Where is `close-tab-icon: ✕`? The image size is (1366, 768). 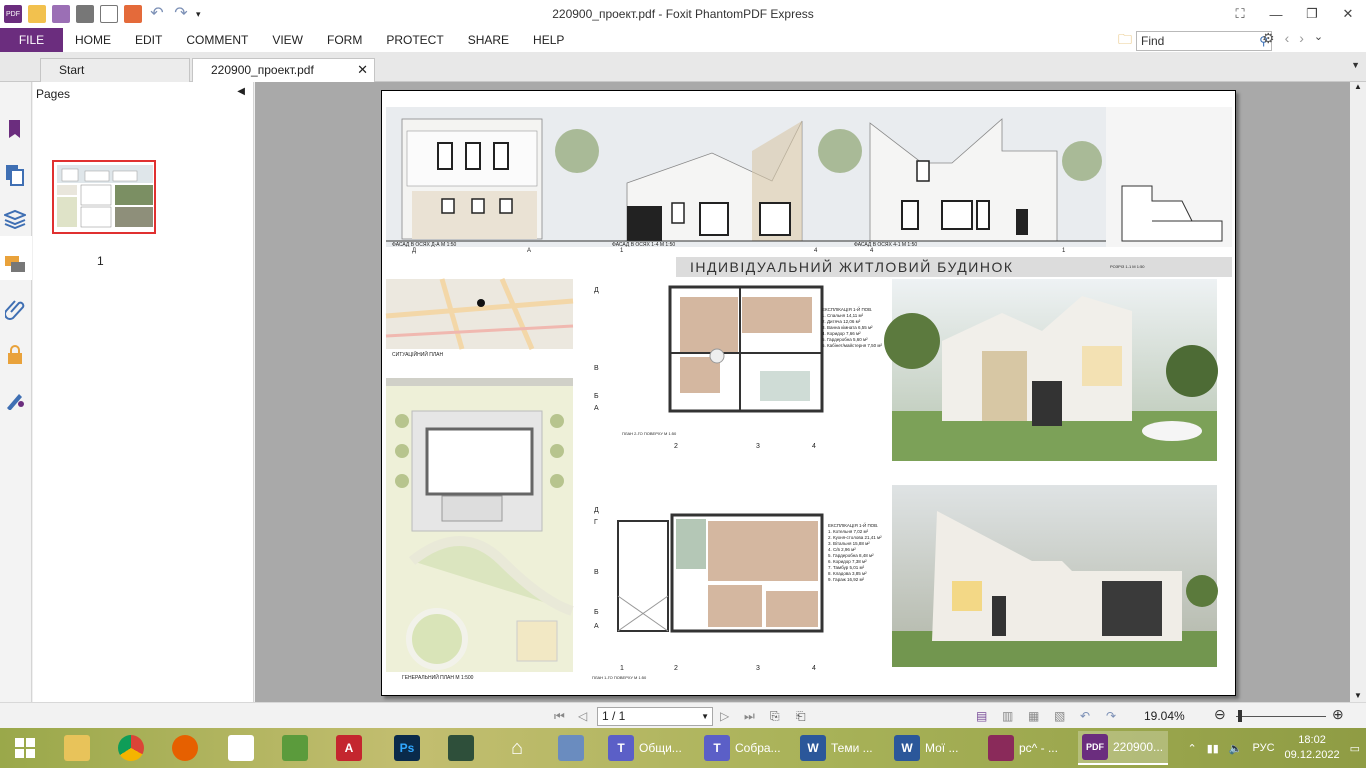
close-tab-icon: ✕ is located at coordinates (362, 70).